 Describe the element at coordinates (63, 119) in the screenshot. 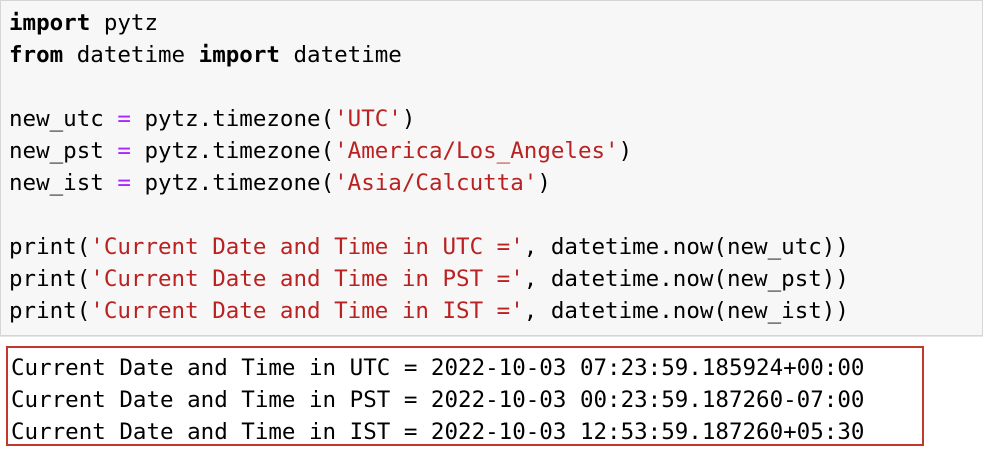

I see `variable: new_utc` at that location.